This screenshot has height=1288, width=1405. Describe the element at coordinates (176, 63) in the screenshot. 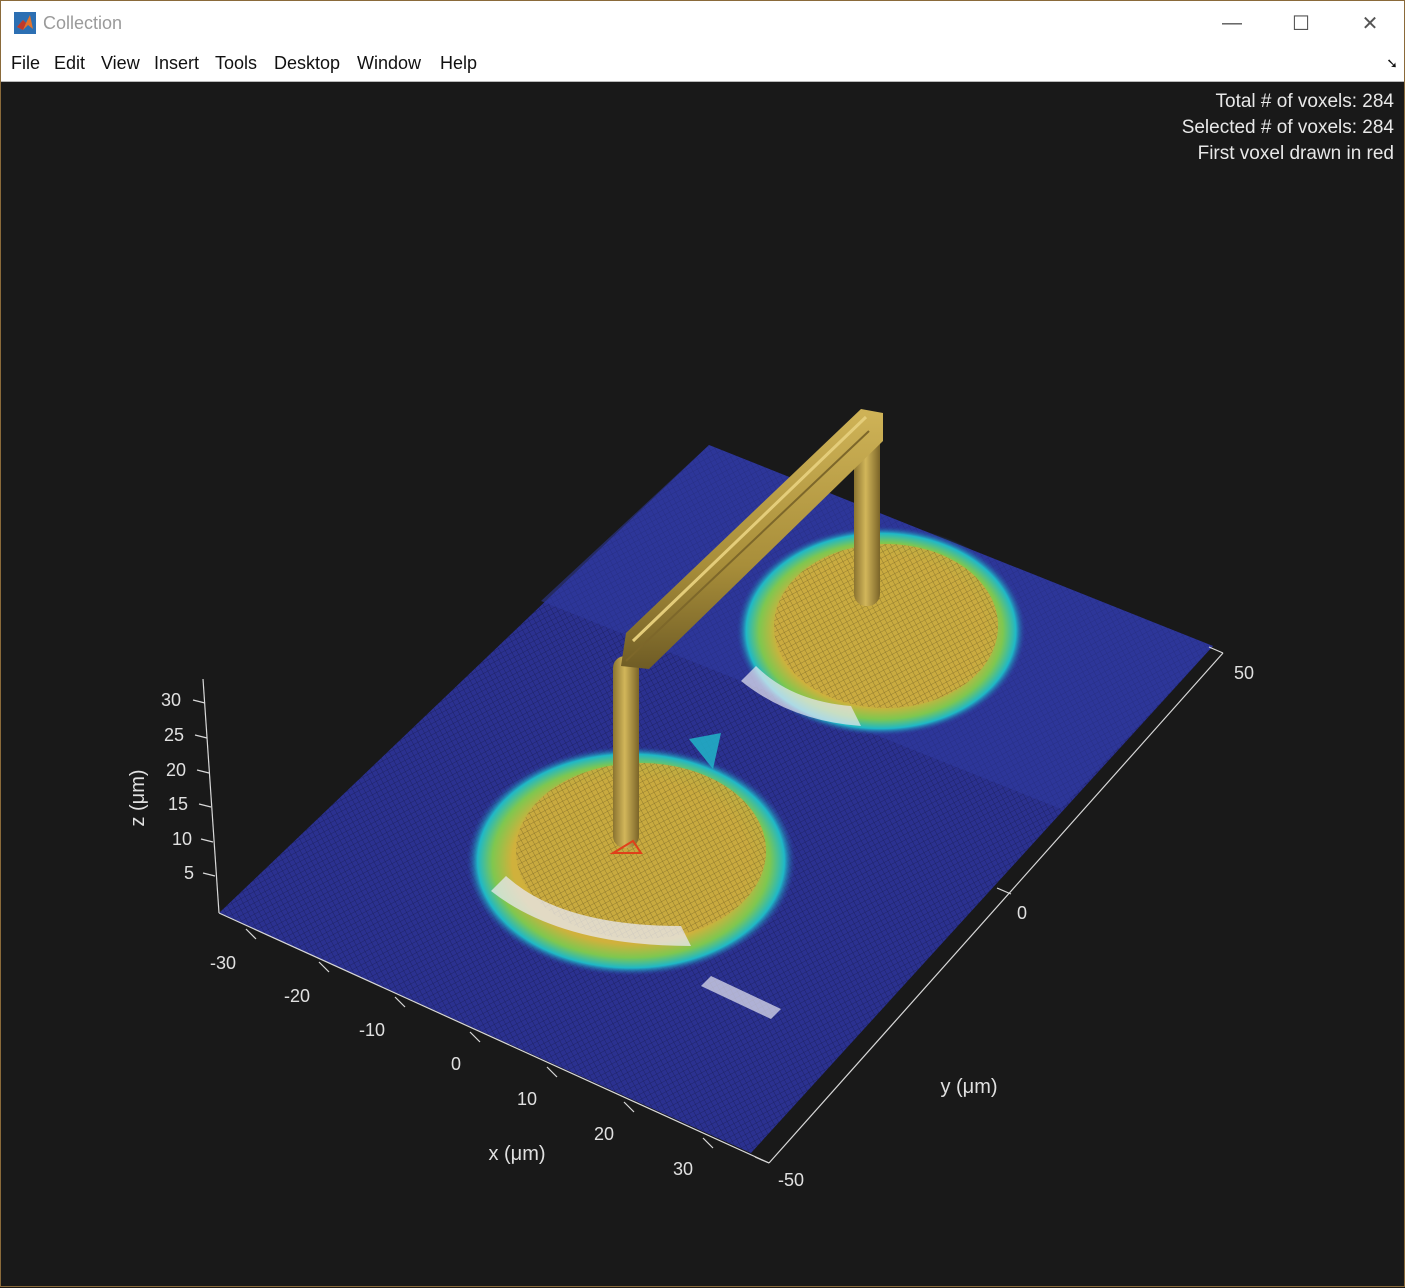

I see `menu-insert: Insert` at that location.